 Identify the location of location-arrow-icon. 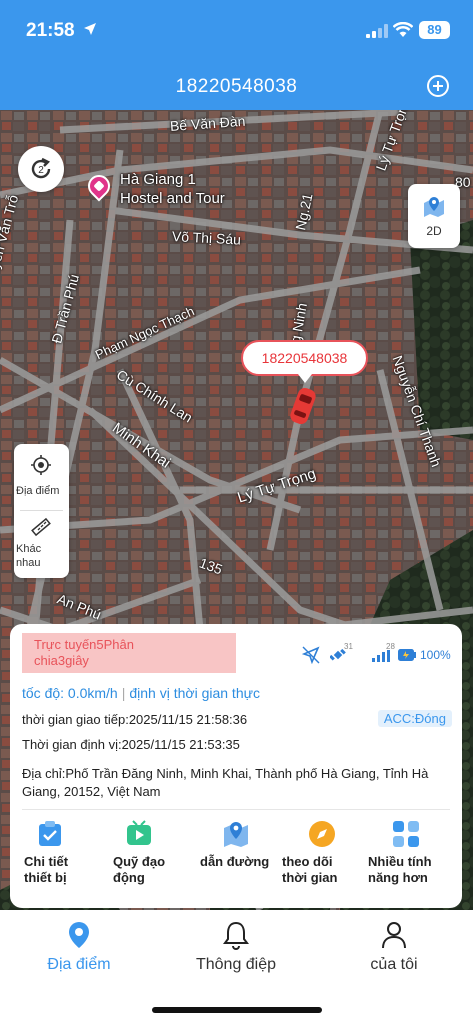
(90, 29).